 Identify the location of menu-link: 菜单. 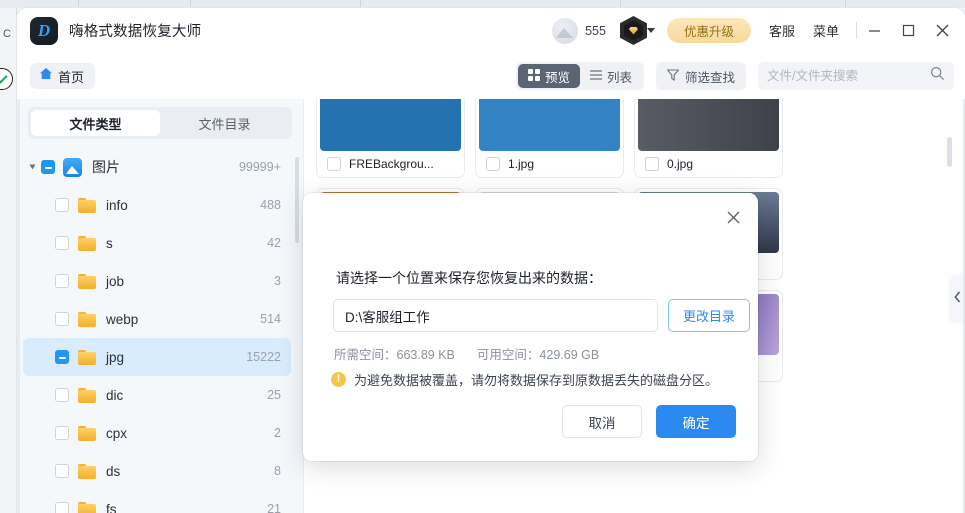
(826, 30).